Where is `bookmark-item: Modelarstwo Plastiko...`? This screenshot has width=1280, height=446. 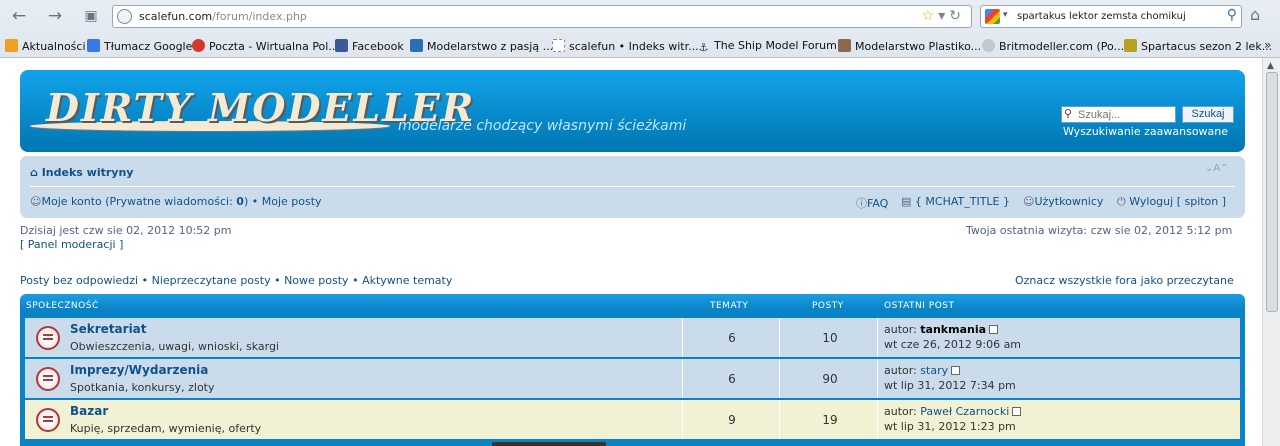 bookmark-item: Modelarstwo Plastiko... is located at coordinates (909, 46).